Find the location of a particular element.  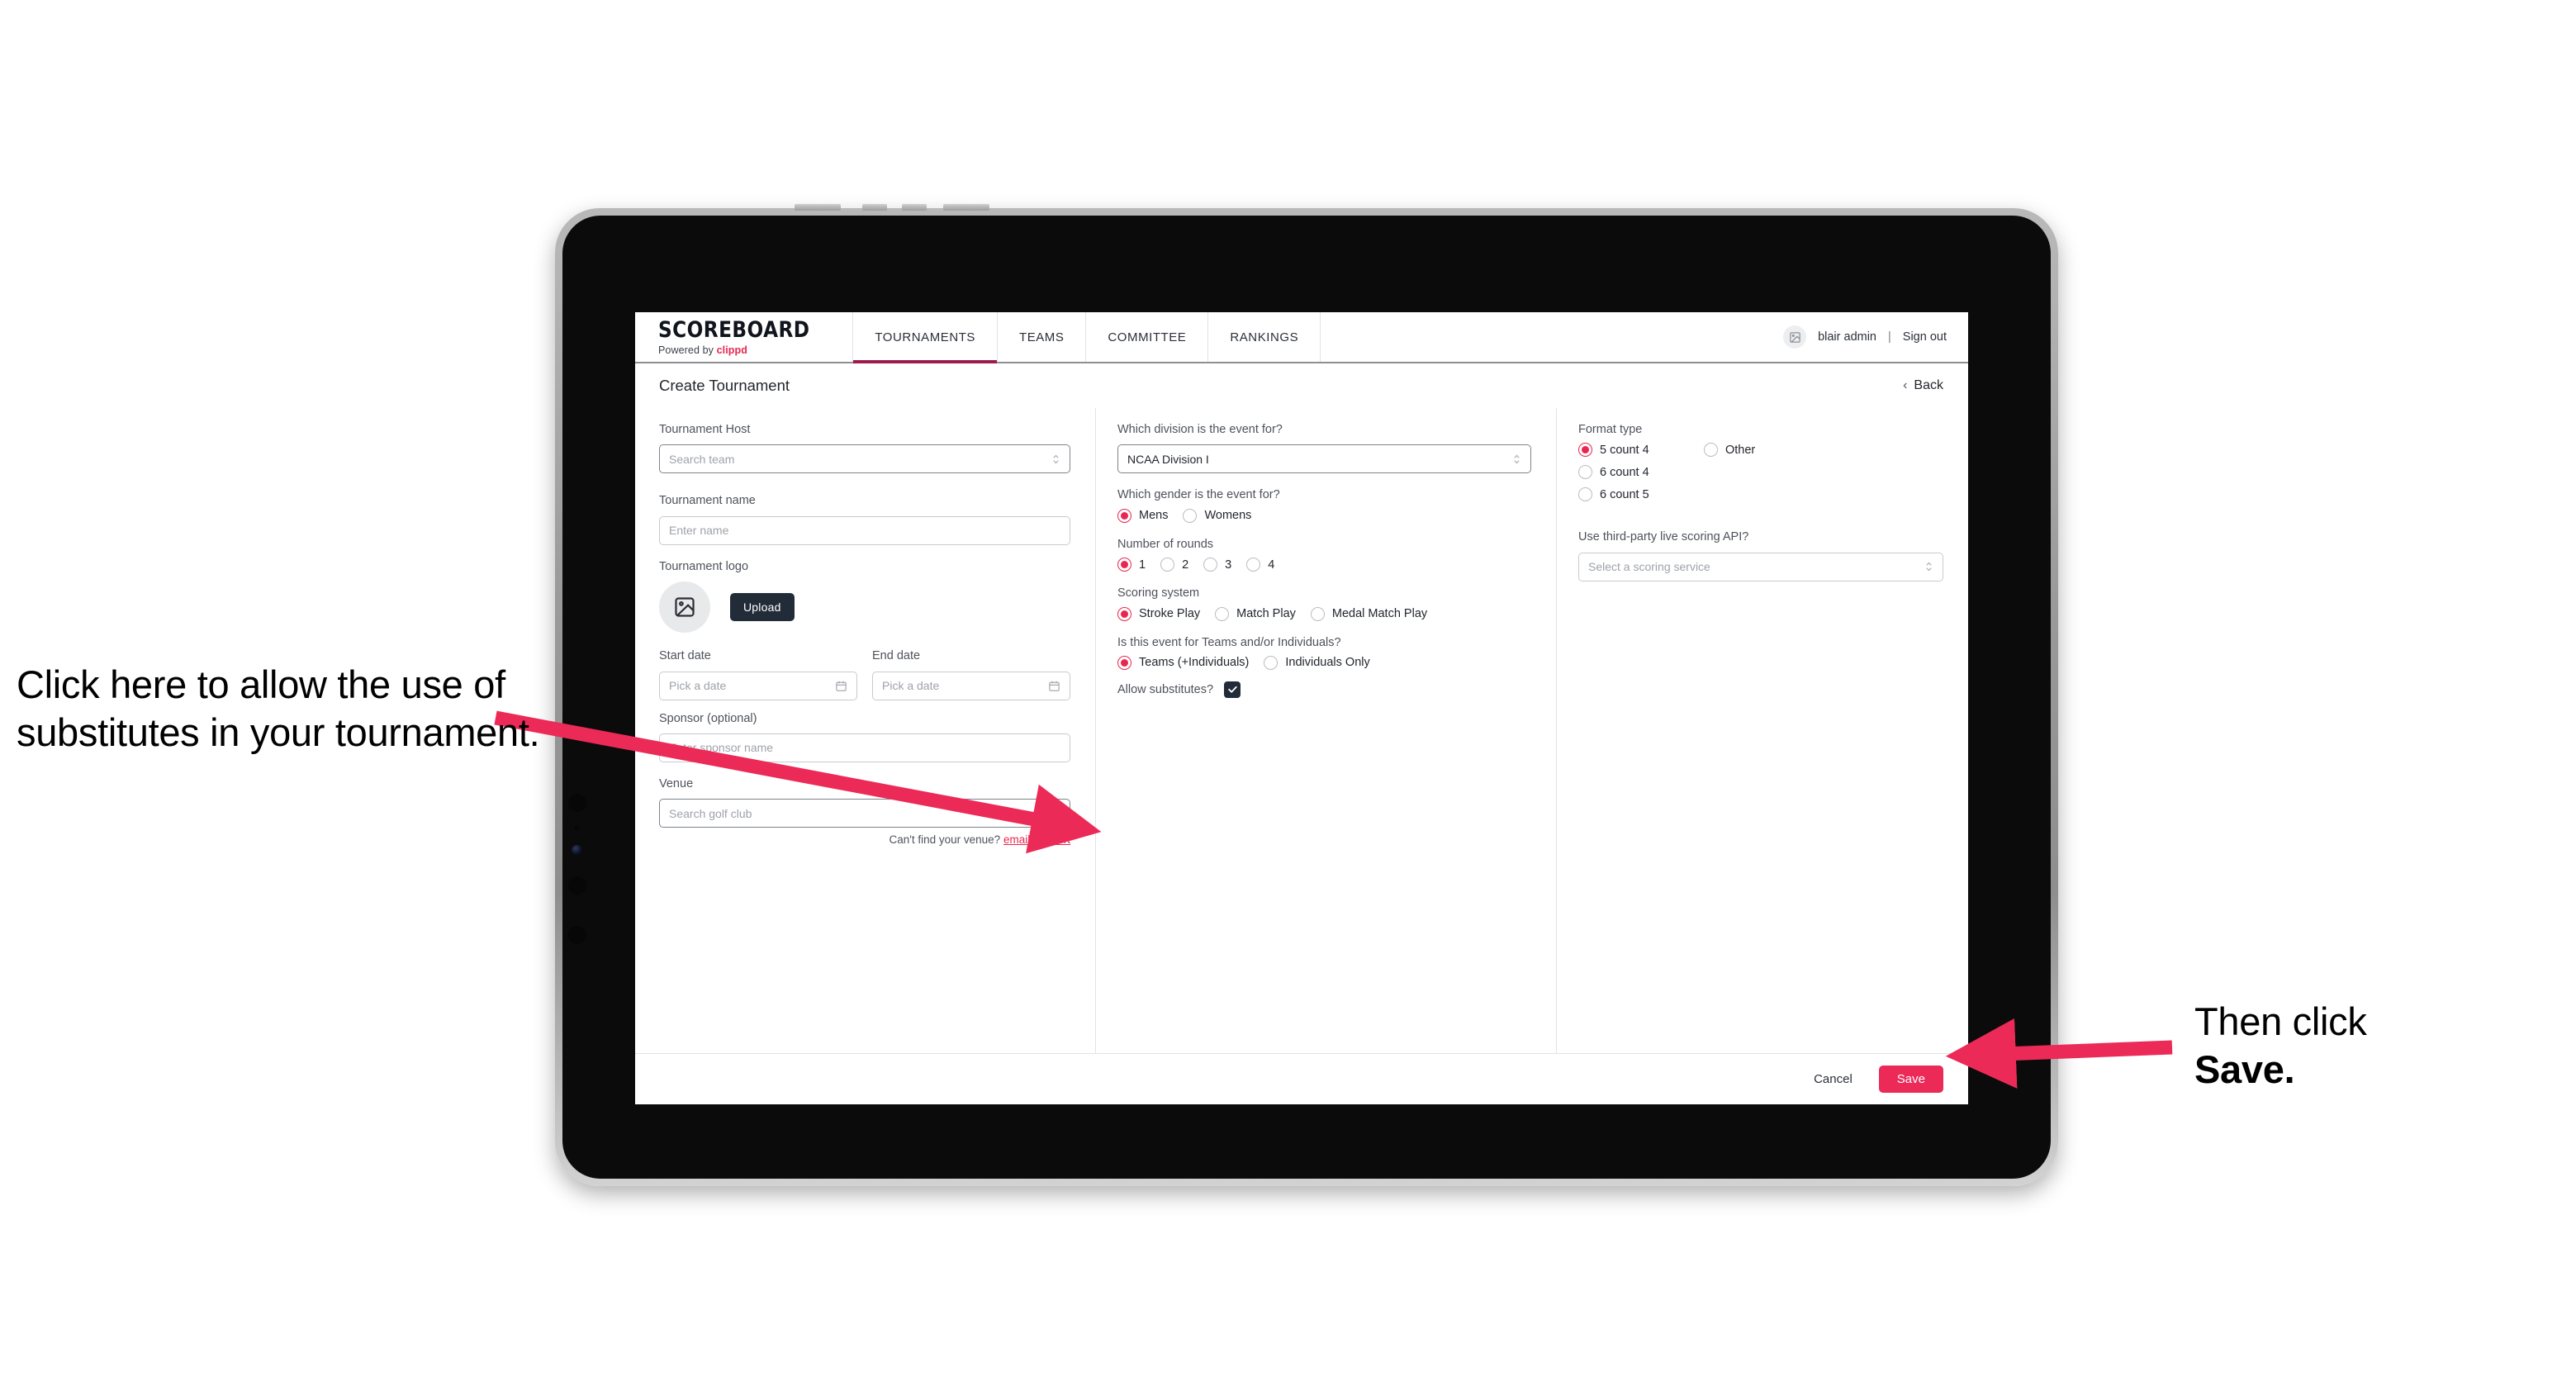

radio-gender-mens-label: Mens is located at coordinates (1154, 516).